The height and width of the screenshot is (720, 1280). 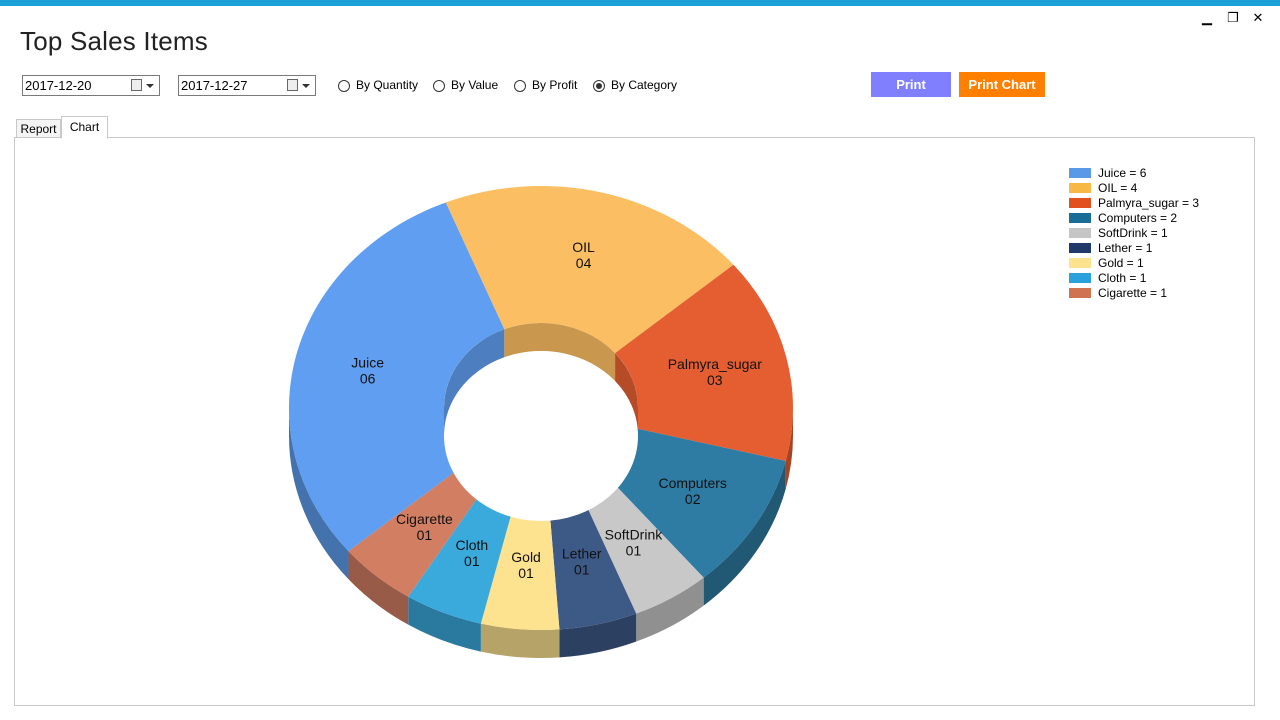 What do you see at coordinates (555, 85) in the screenshot?
I see `radio-label: By Profit` at bounding box center [555, 85].